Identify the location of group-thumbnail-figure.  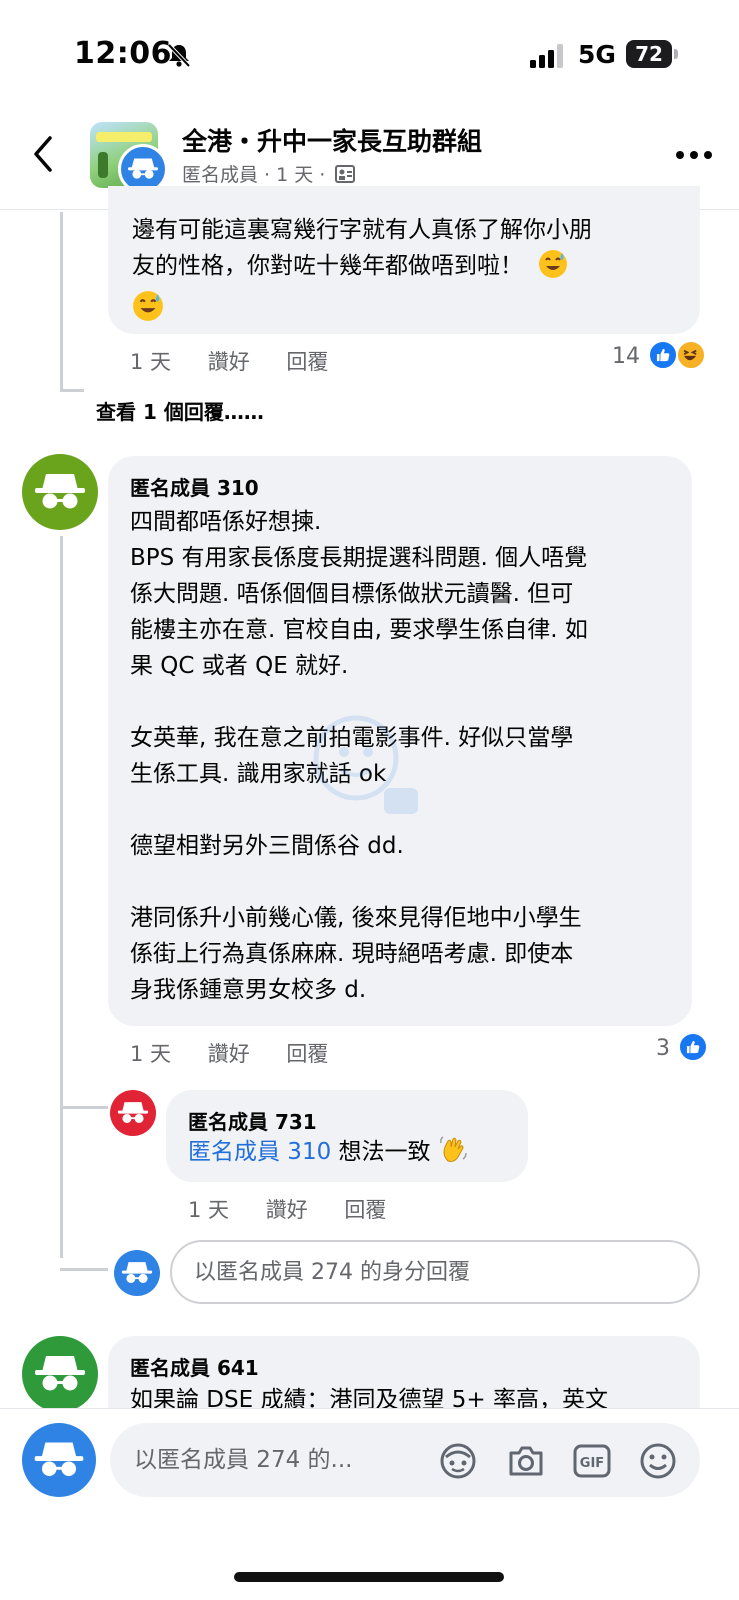
(103, 165).